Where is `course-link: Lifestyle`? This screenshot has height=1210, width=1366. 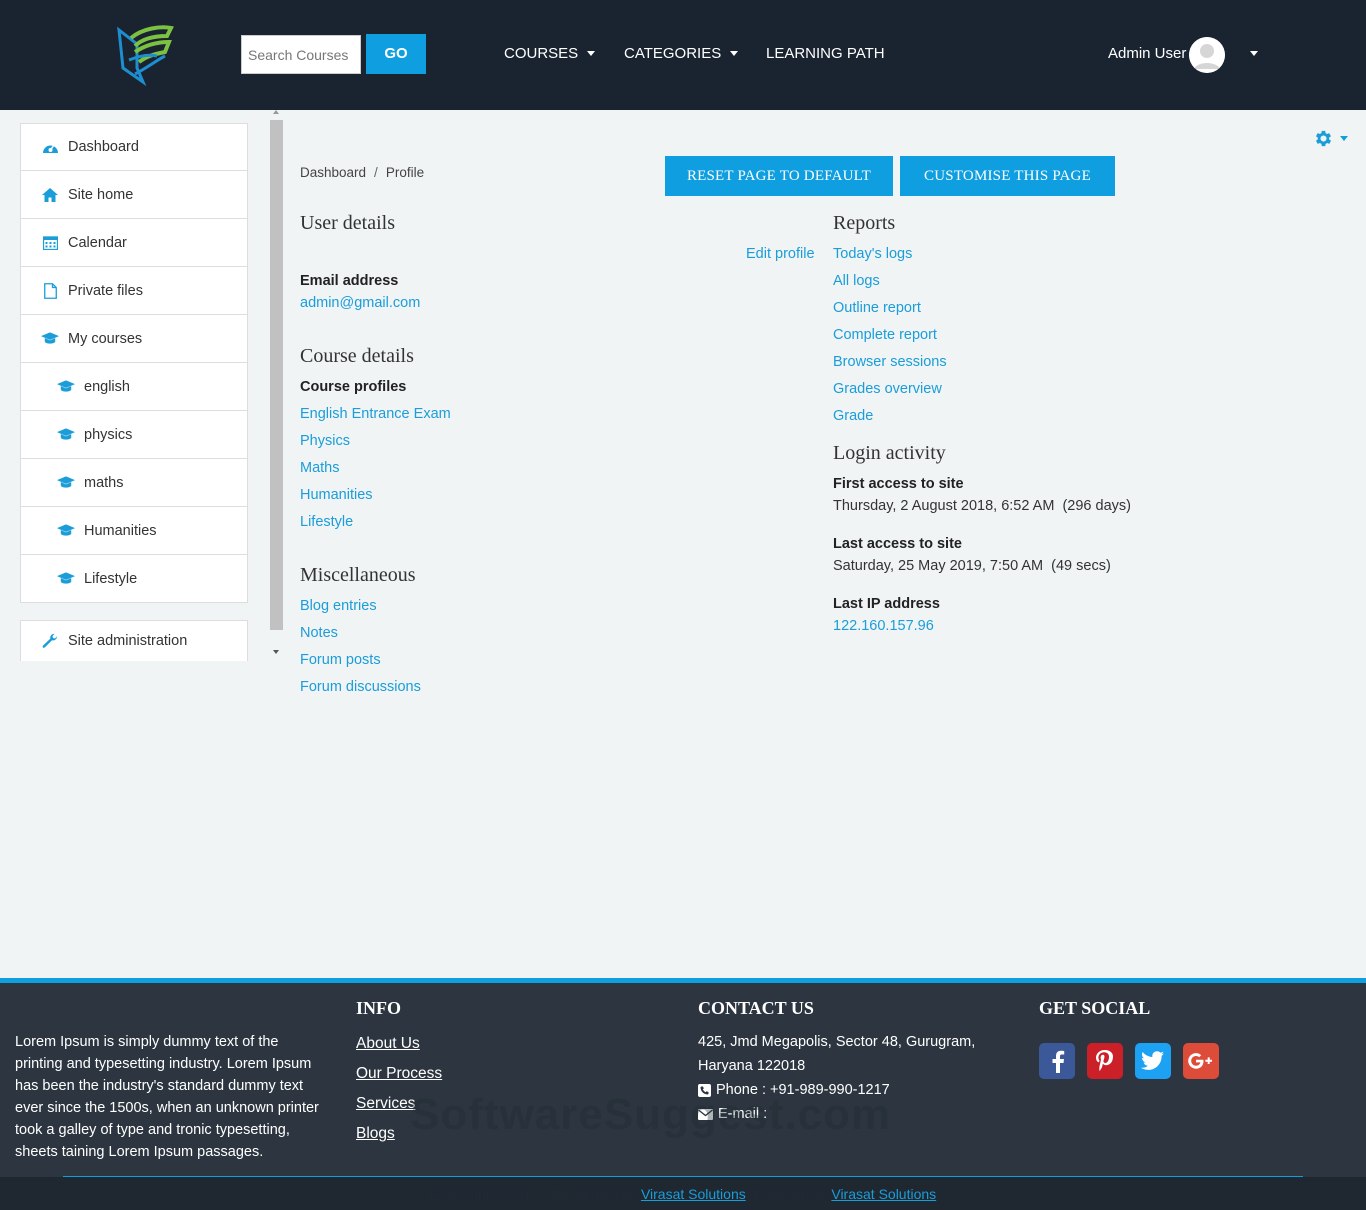 course-link: Lifestyle is located at coordinates (326, 522).